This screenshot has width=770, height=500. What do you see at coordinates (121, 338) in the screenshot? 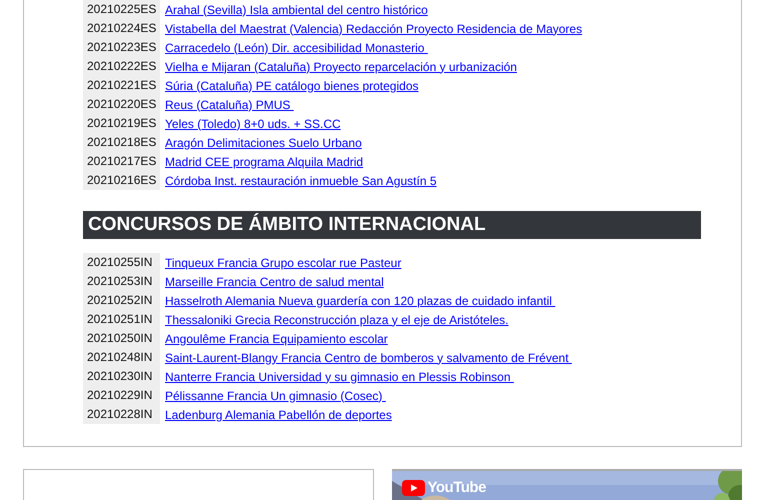
I see `code-cell: 20210250IN` at bounding box center [121, 338].